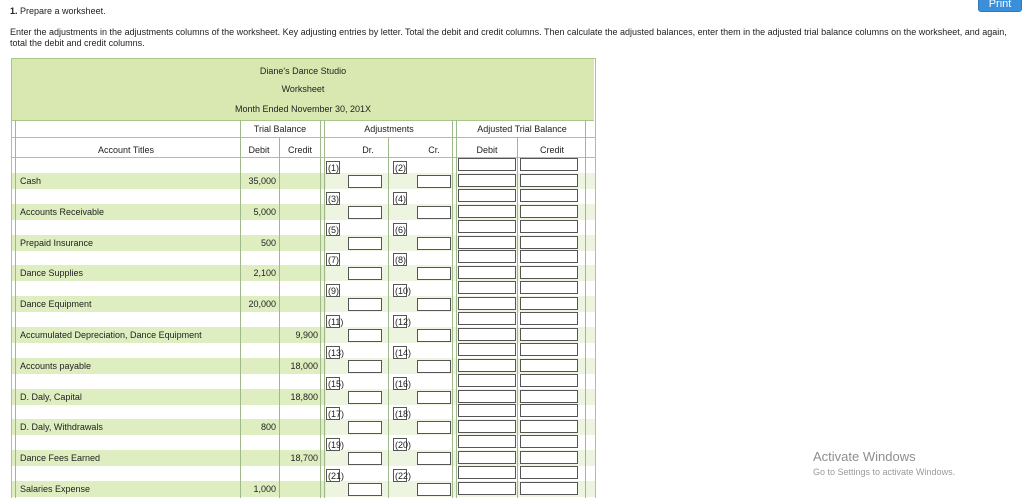 This screenshot has height=498, width=1024. Describe the element at coordinates (56, 304) in the screenshot. I see `account-title: Dance Equipment` at that location.